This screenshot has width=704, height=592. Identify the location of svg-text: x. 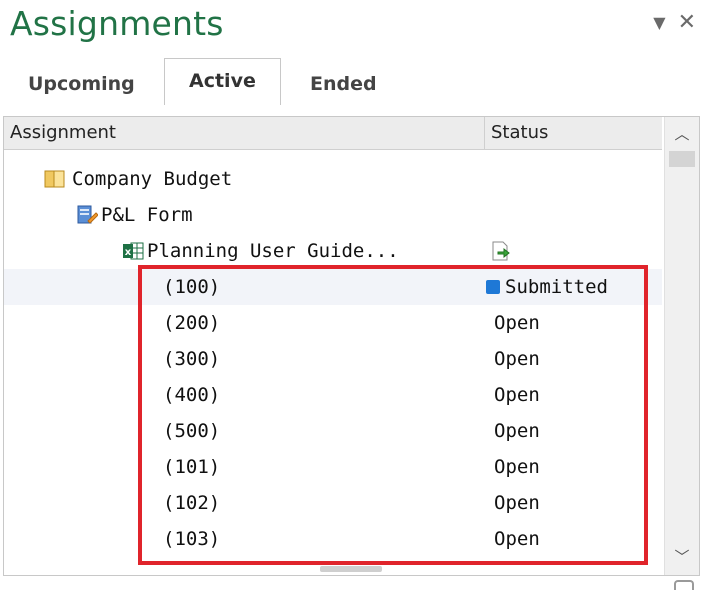
(128, 252).